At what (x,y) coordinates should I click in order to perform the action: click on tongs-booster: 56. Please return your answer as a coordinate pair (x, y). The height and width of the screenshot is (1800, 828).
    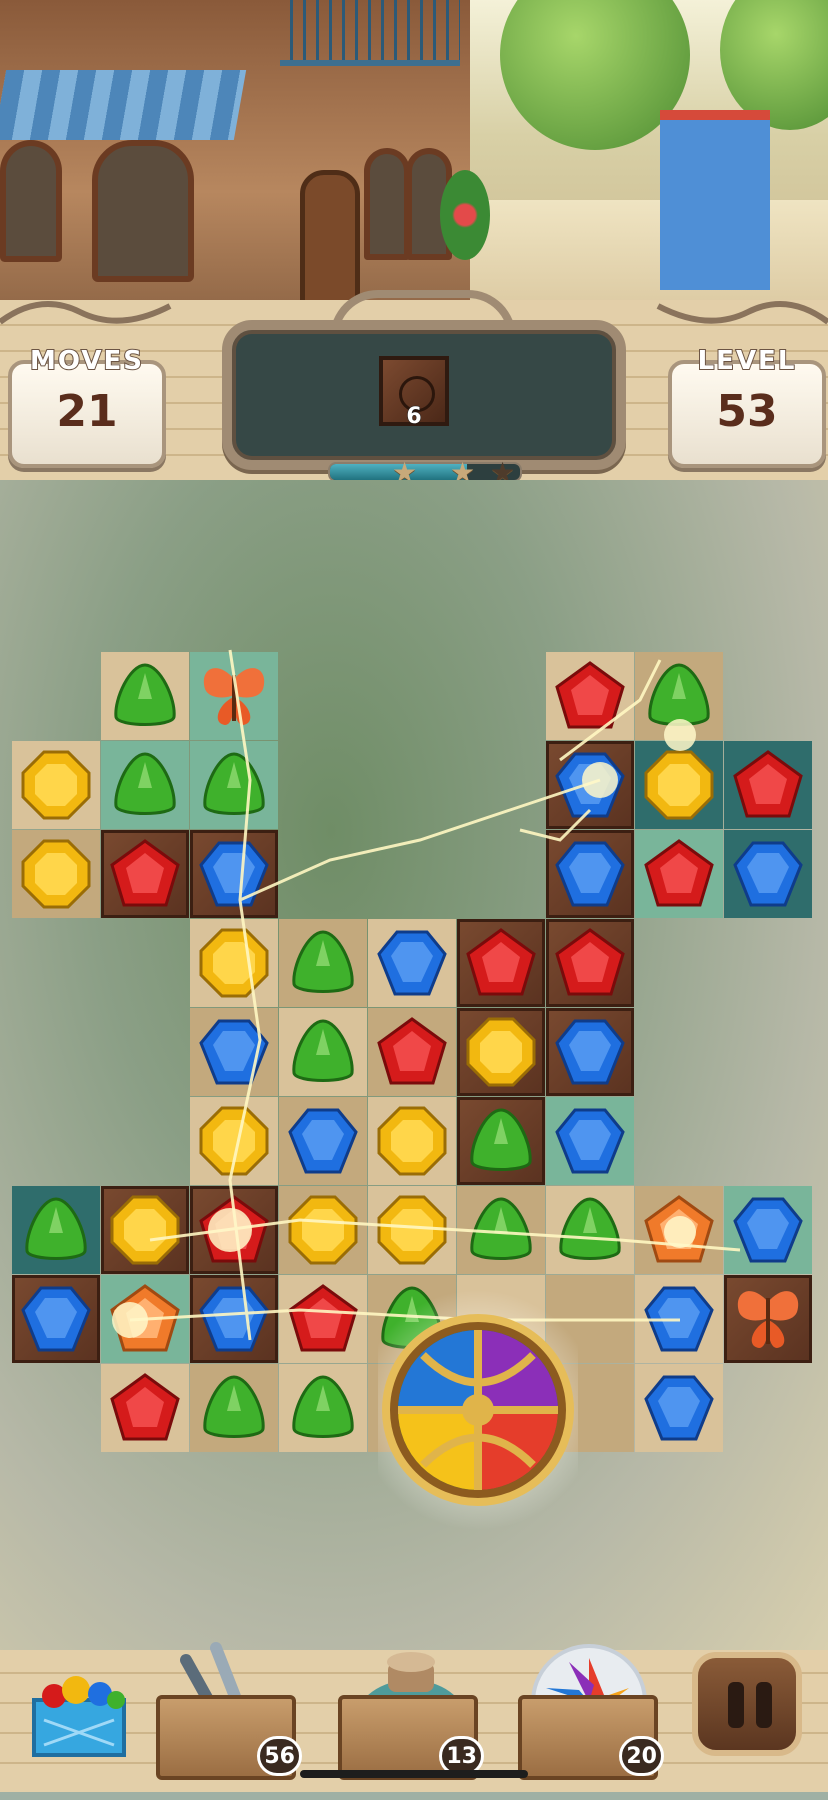
    Looking at the image, I should click on (231, 1710).